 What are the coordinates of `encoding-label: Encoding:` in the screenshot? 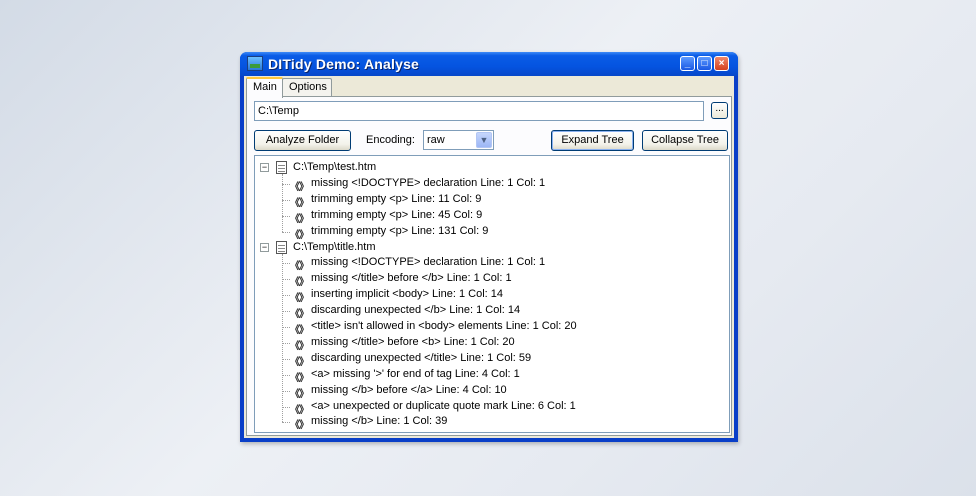 It's located at (390, 140).